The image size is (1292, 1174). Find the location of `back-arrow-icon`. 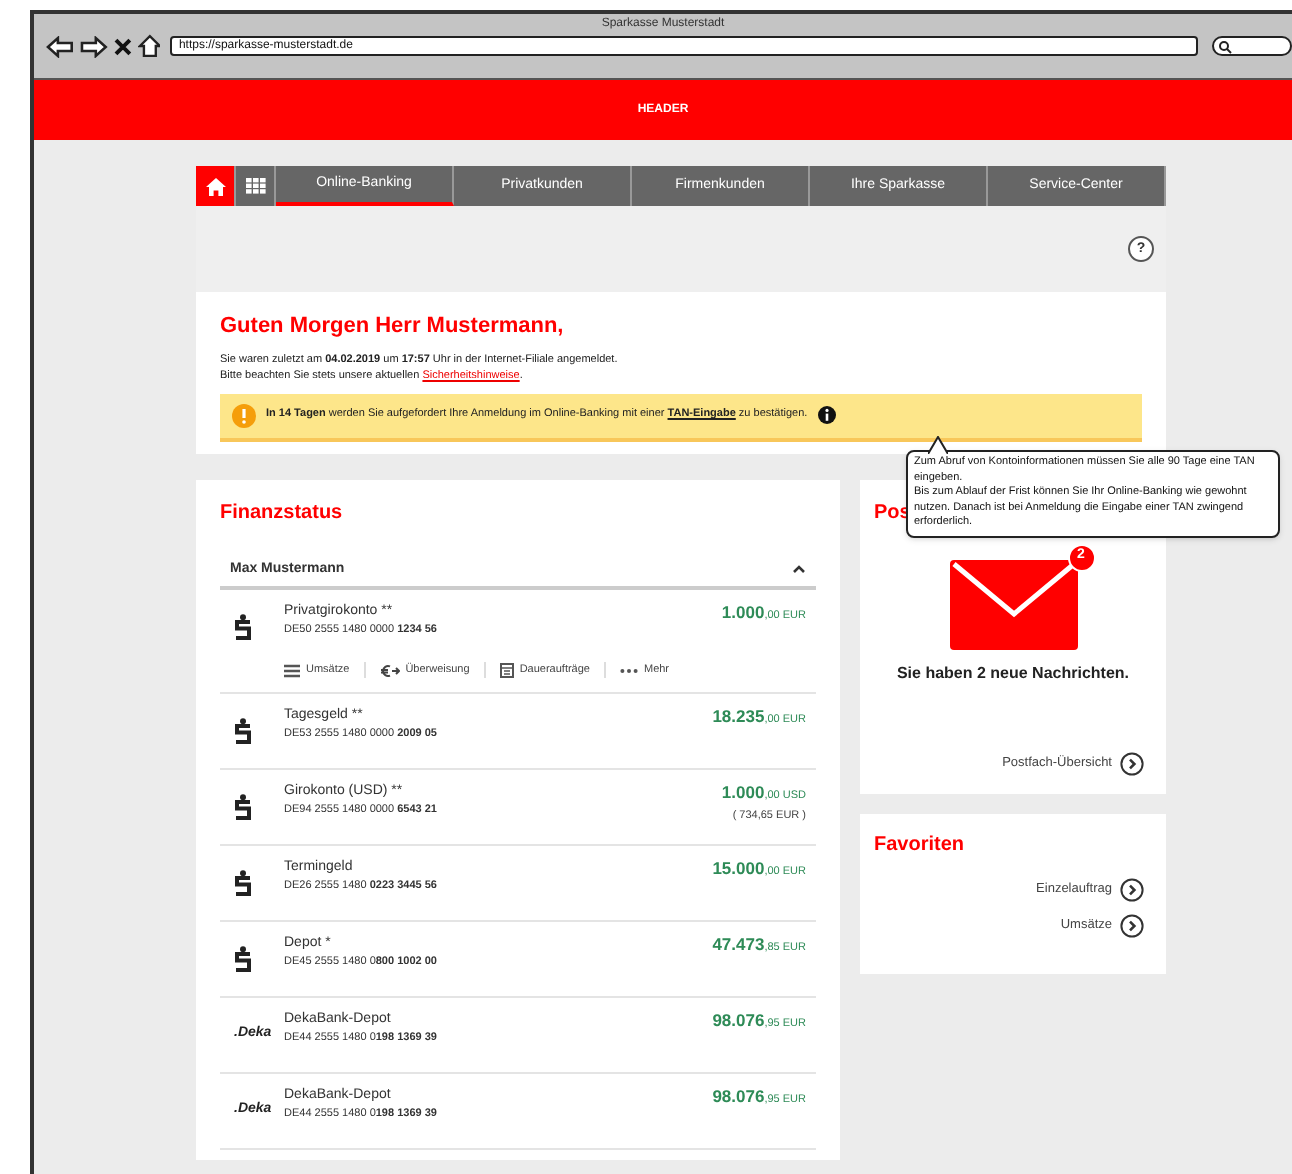

back-arrow-icon is located at coordinates (60, 46).